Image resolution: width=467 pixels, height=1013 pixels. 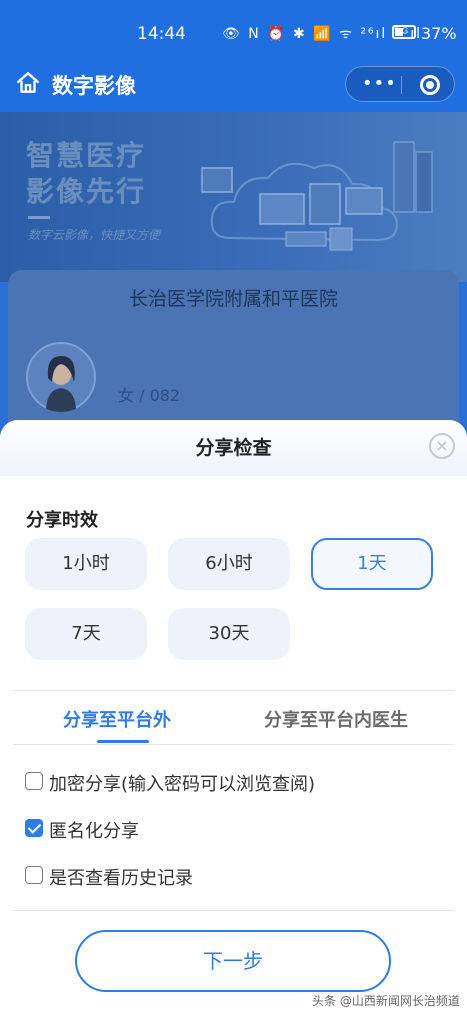 I want to click on duration-option-7d: 7天, so click(x=86, y=634).